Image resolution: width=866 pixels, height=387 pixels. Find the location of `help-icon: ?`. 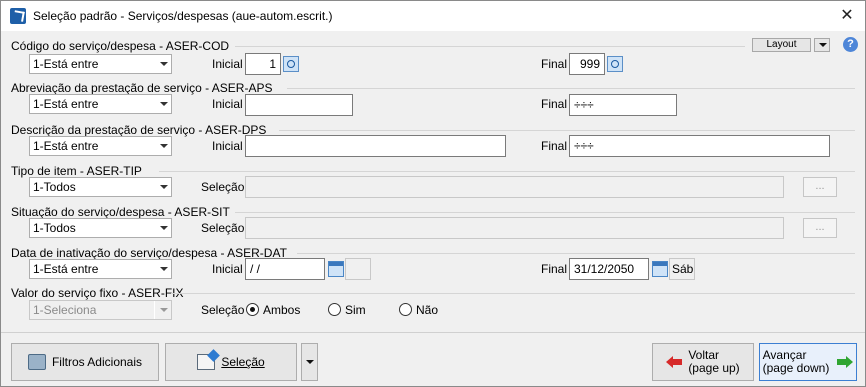

help-icon: ? is located at coordinates (850, 44).